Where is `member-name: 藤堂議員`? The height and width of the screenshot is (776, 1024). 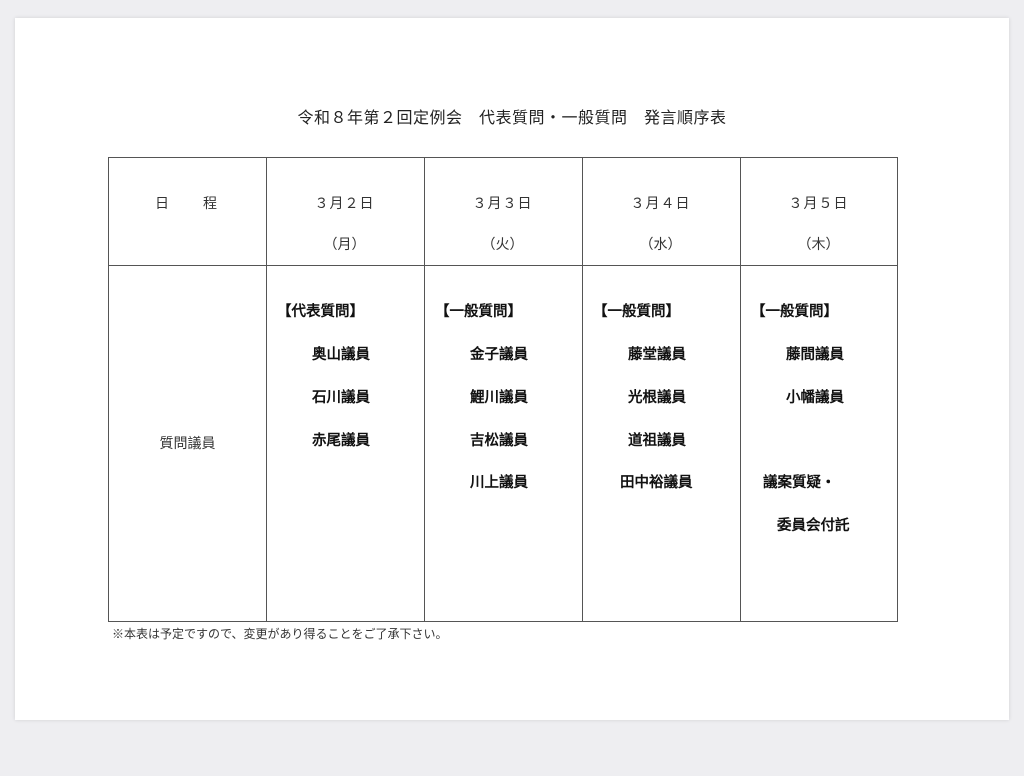
member-name: 藤堂議員 is located at coordinates (657, 354).